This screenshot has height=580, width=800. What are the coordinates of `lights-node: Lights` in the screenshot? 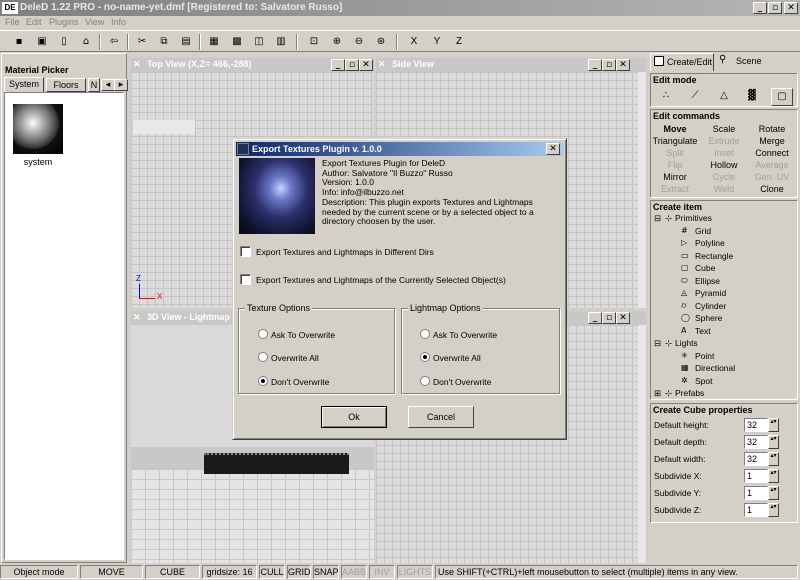 It's located at (686, 343).